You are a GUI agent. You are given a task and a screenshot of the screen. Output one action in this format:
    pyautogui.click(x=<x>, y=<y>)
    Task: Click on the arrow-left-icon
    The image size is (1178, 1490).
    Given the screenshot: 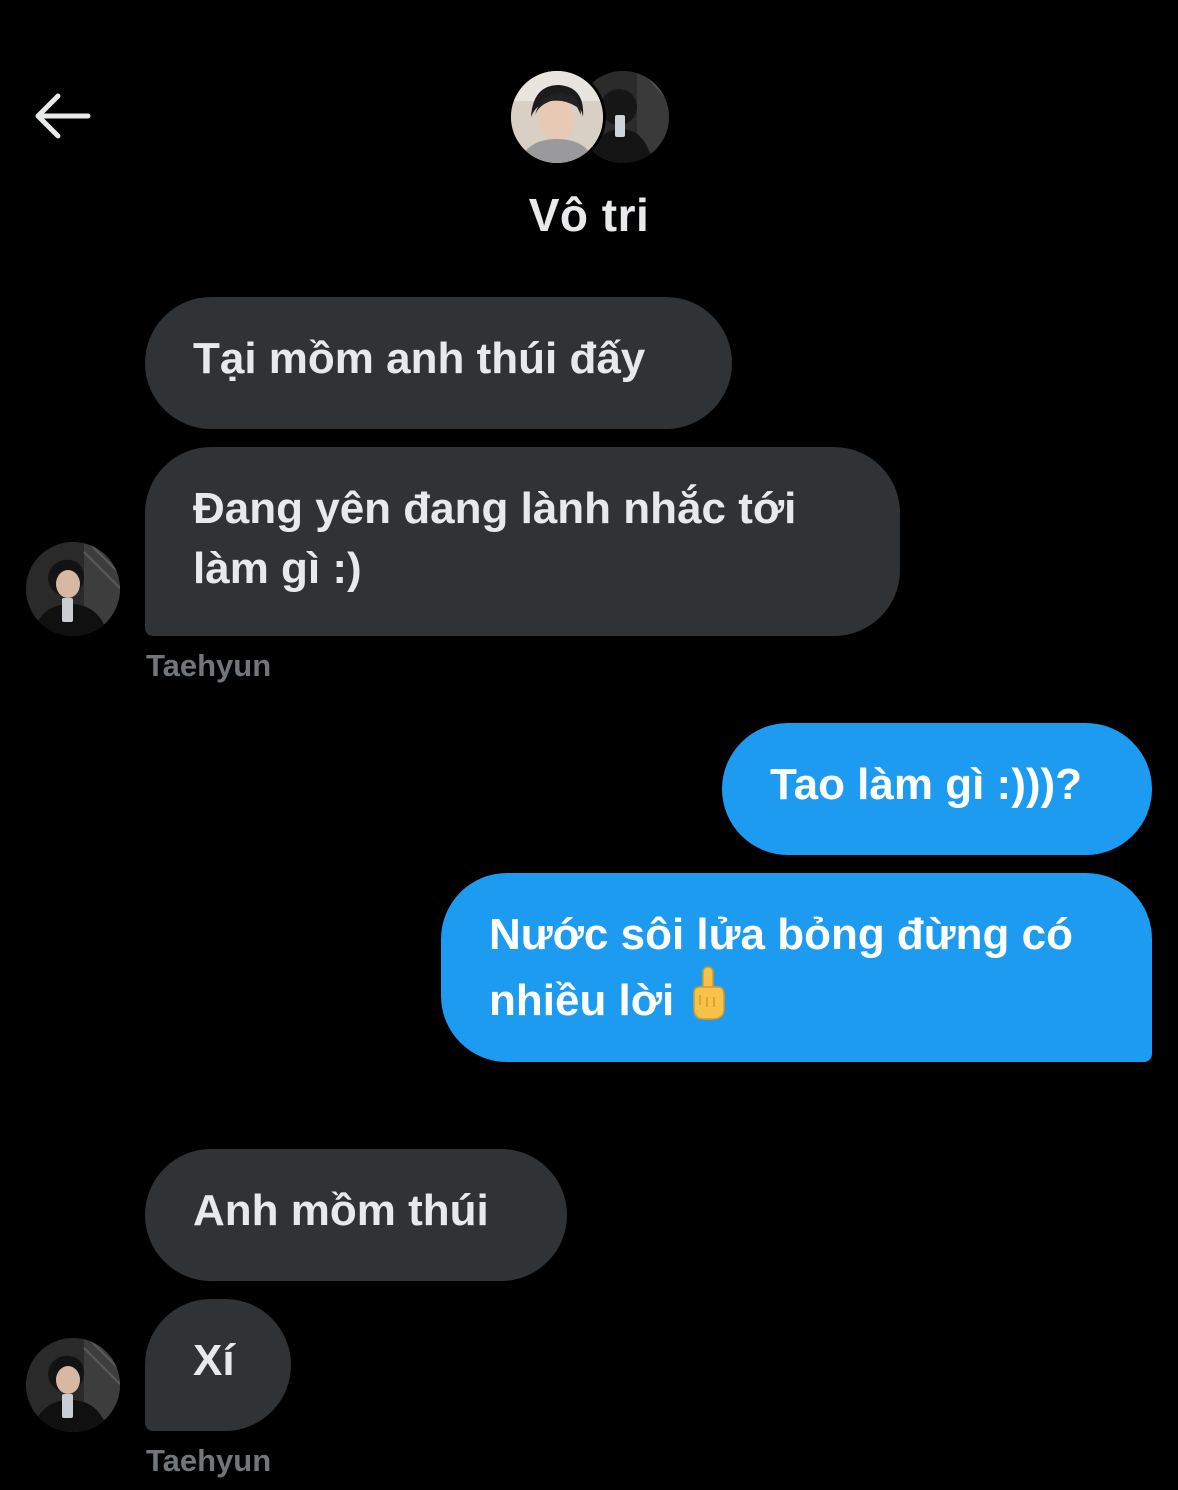 What is the action you would take?
    pyautogui.click(x=63, y=116)
    